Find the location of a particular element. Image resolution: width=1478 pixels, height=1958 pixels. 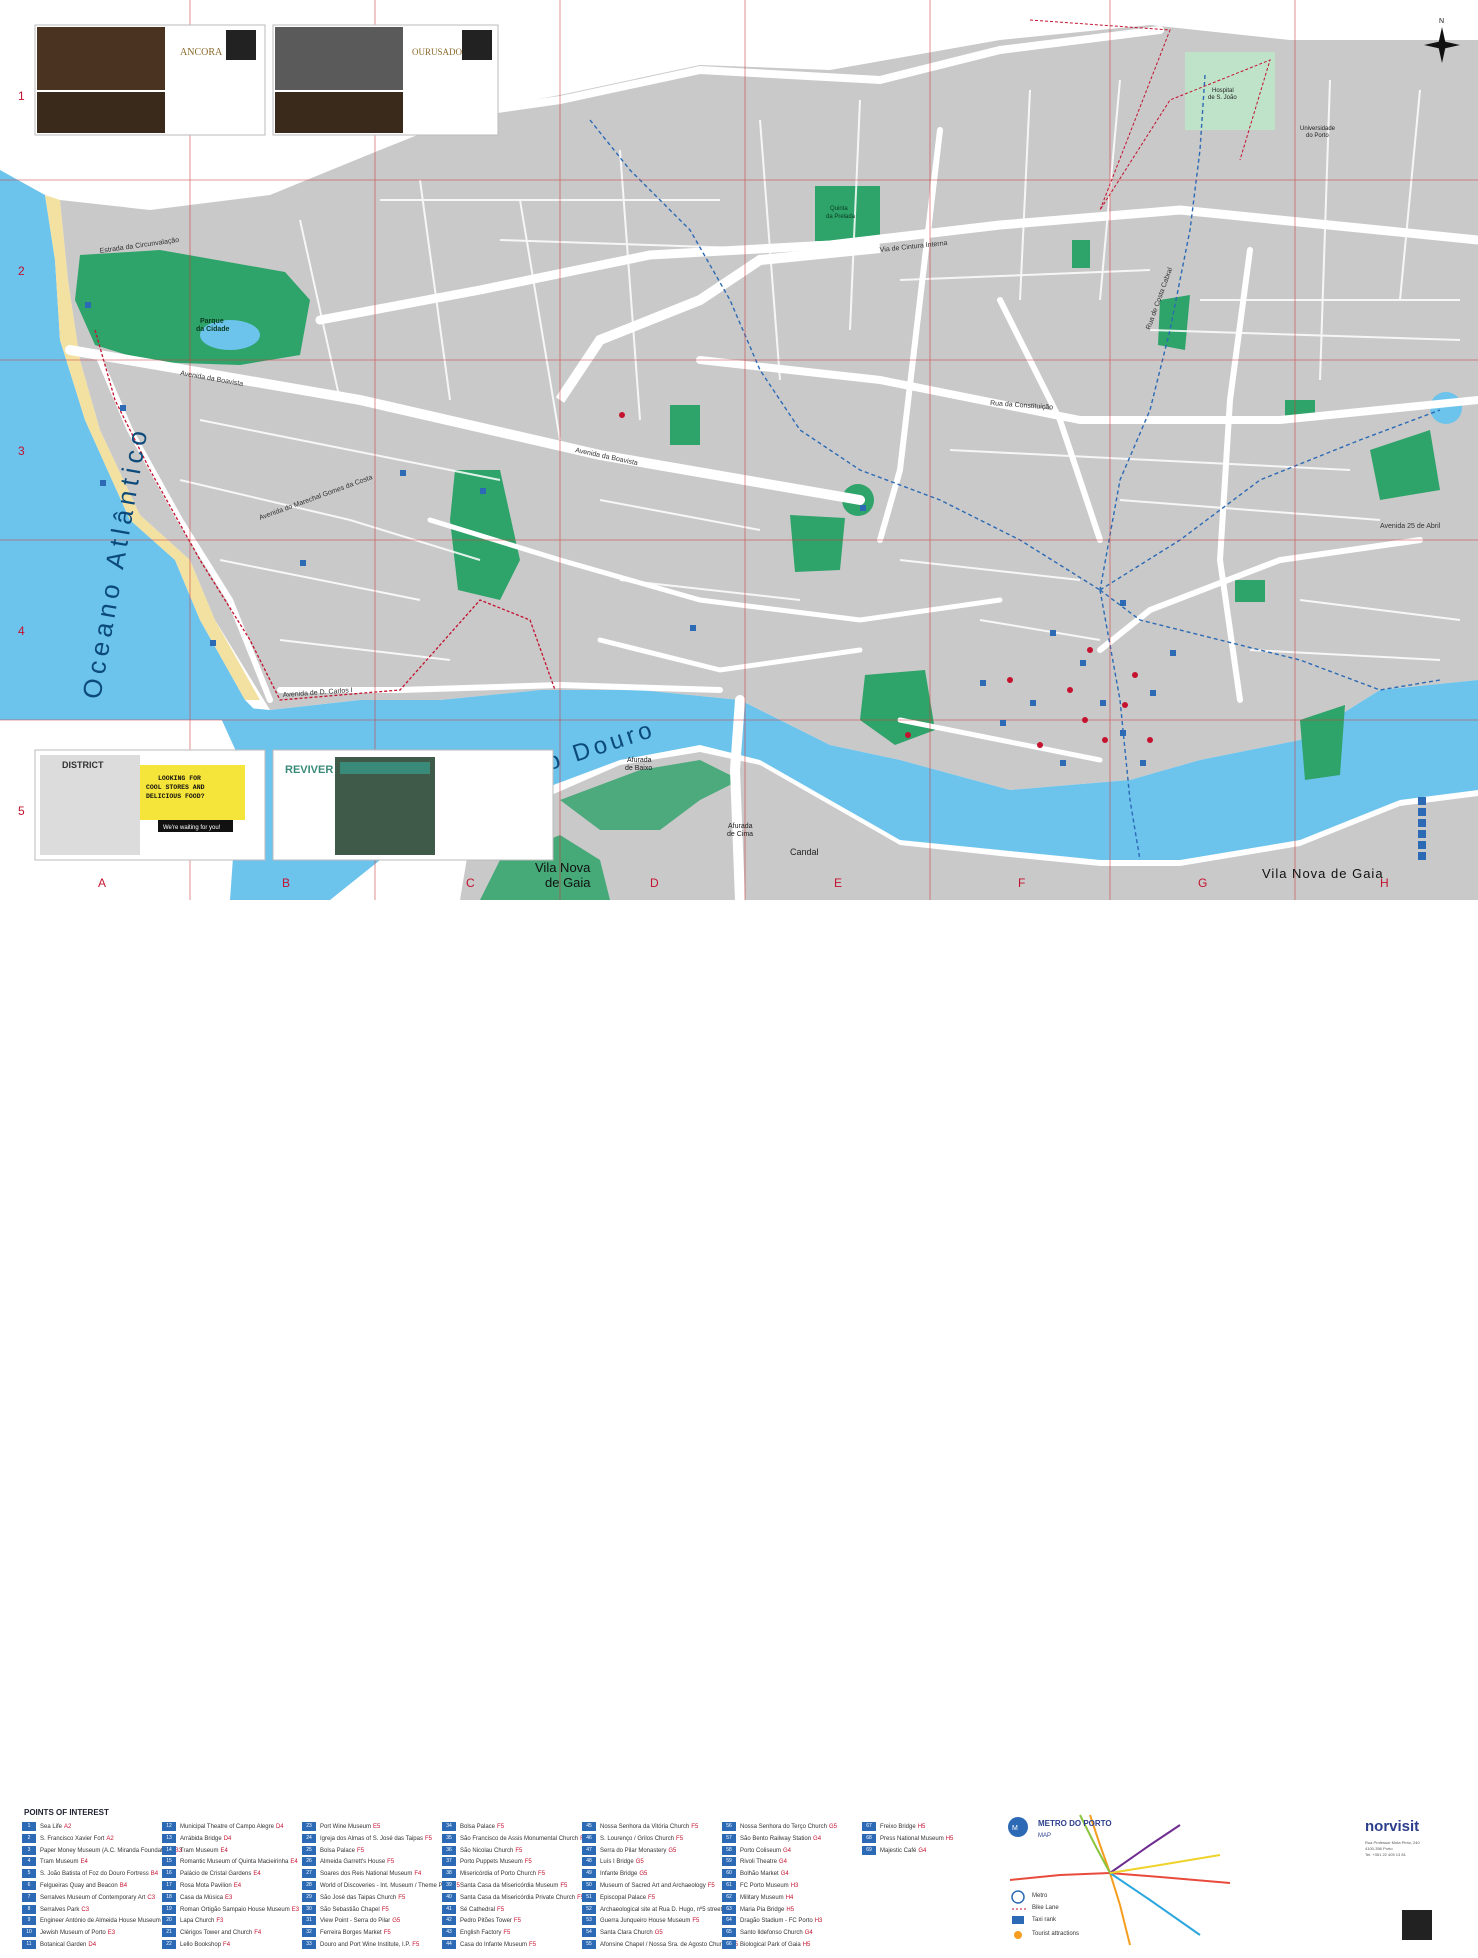

poi-legend-item: 16 Palácio de Cristal Gardens E4 is located at coordinates (232, 1875).